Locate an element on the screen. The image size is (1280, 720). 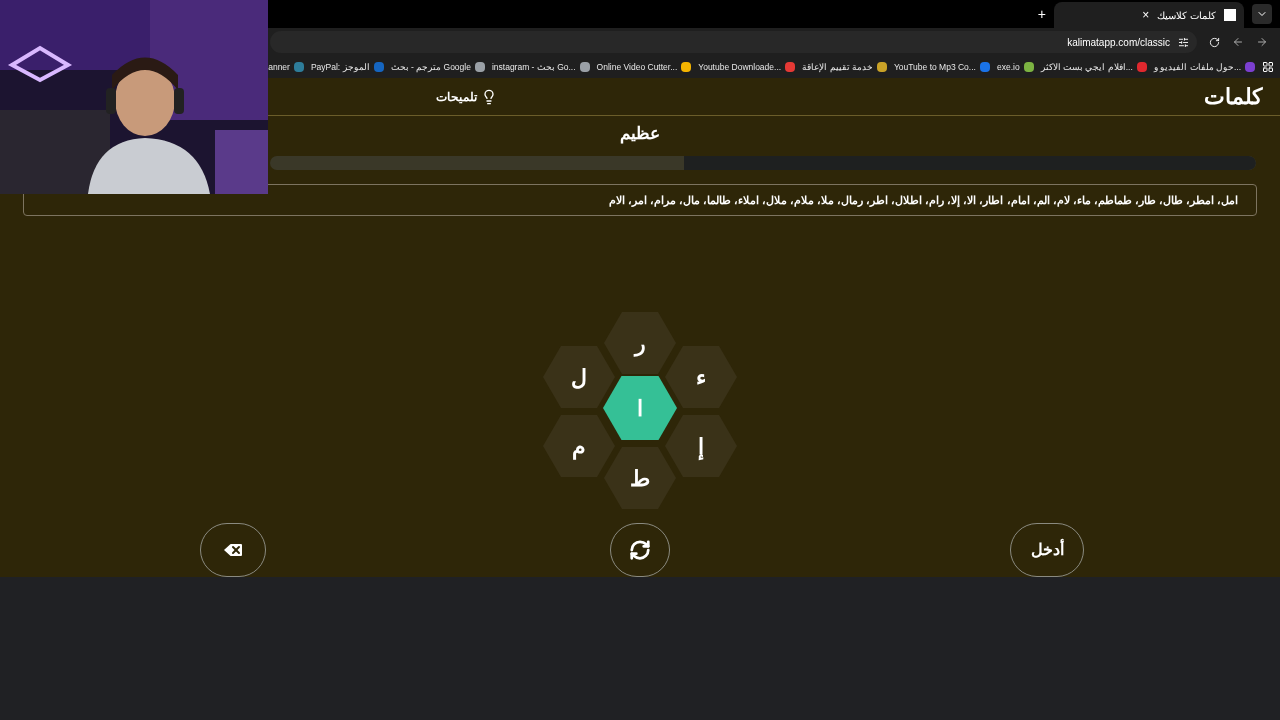
tab-list-icon is located at coordinates (1262, 14).